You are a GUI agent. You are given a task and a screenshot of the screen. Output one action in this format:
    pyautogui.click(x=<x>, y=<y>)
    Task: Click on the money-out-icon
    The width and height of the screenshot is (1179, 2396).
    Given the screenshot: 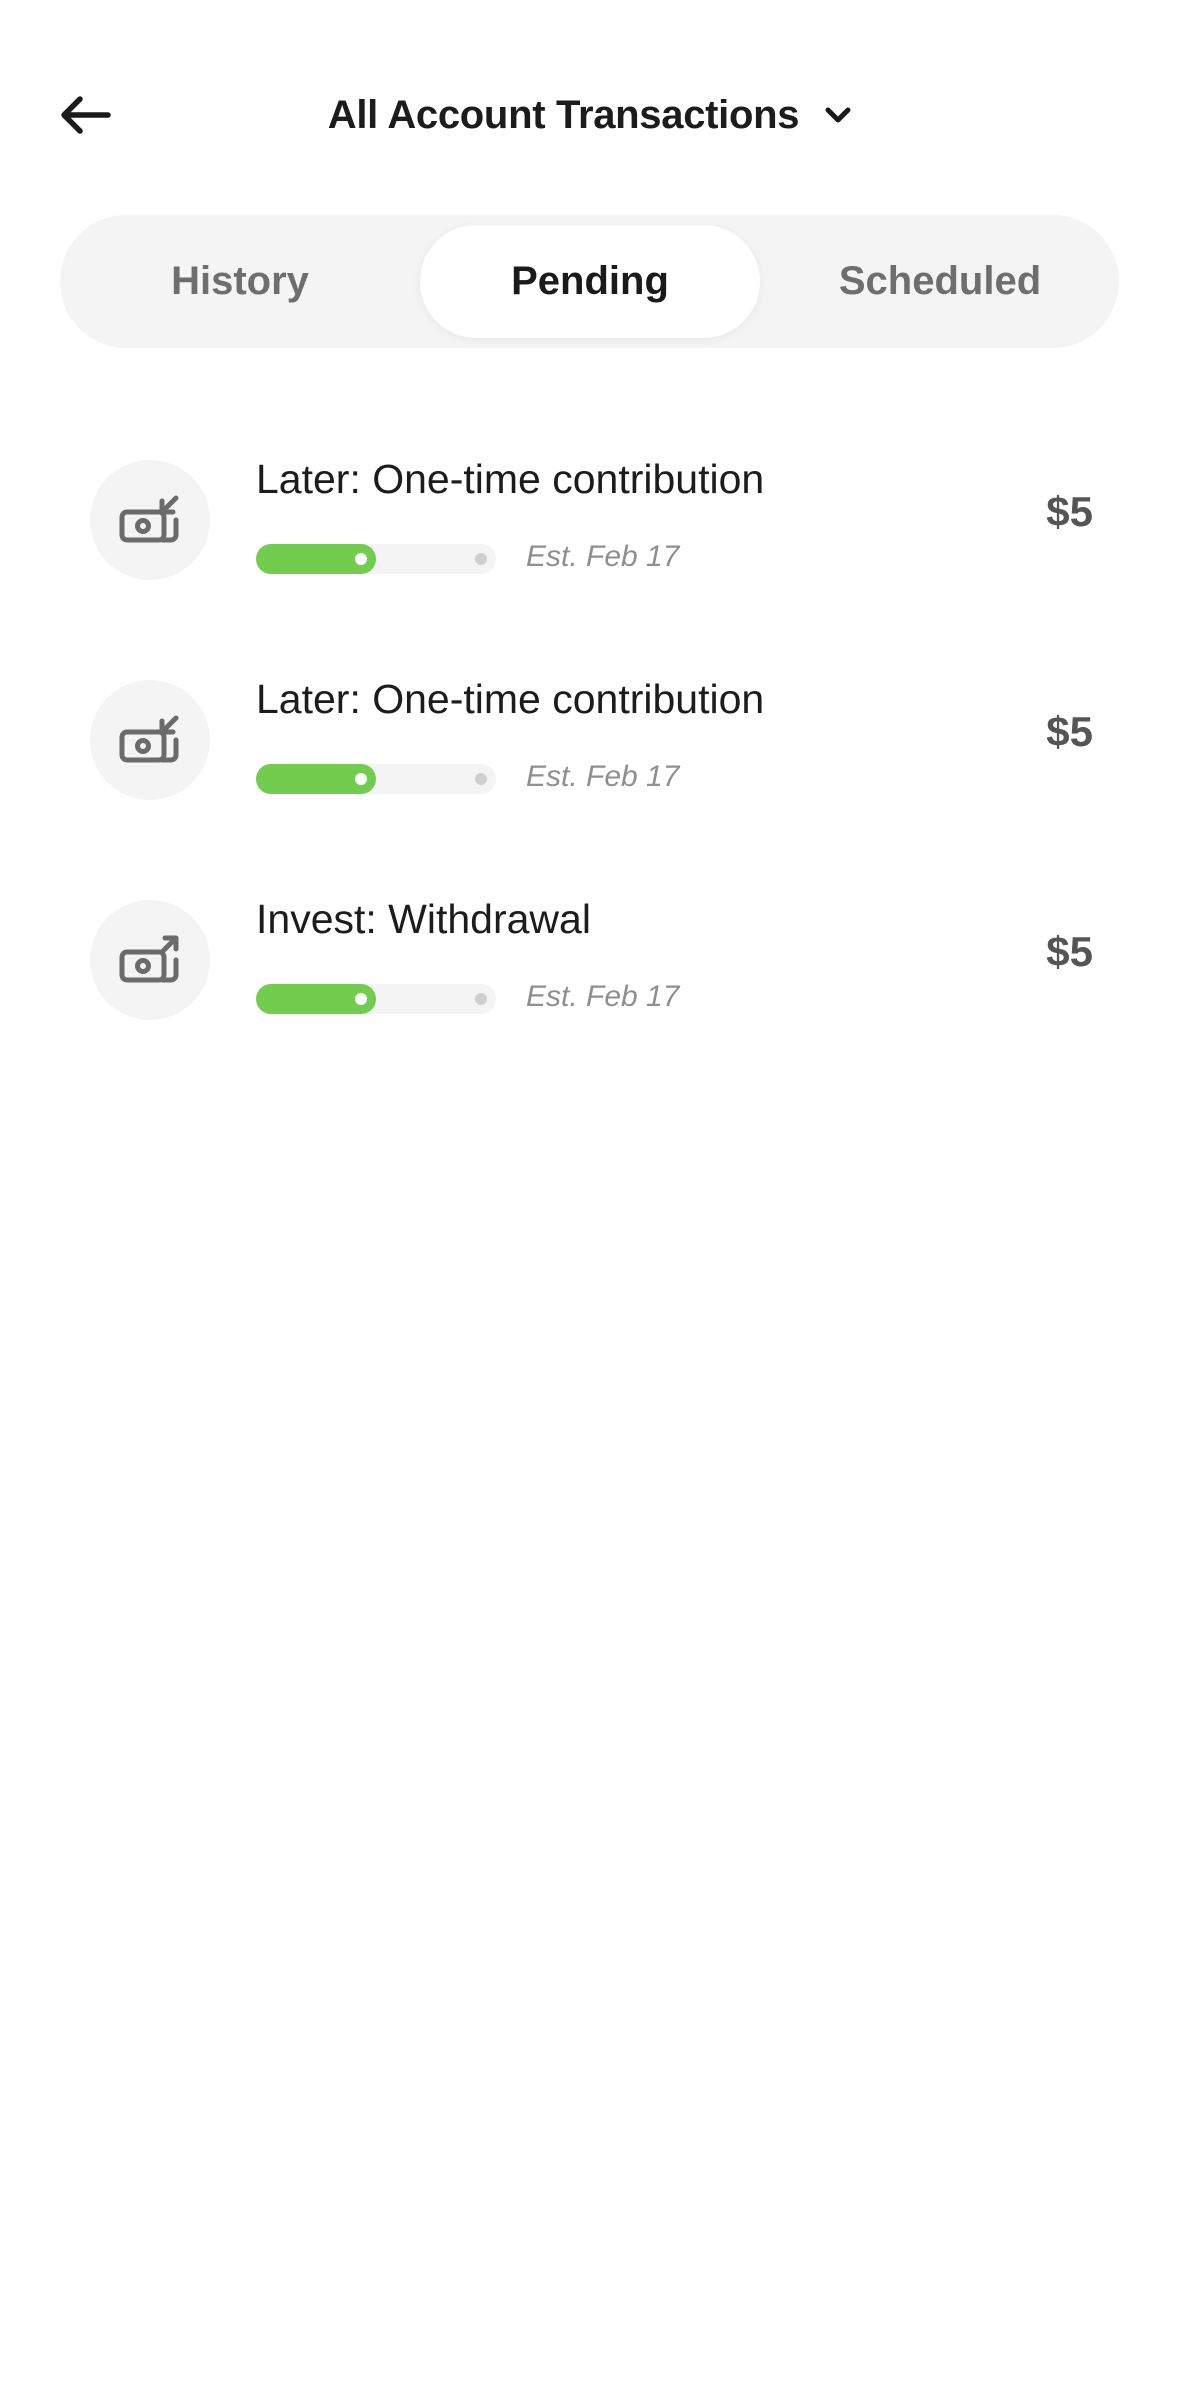 What is the action you would take?
    pyautogui.click(x=150, y=960)
    